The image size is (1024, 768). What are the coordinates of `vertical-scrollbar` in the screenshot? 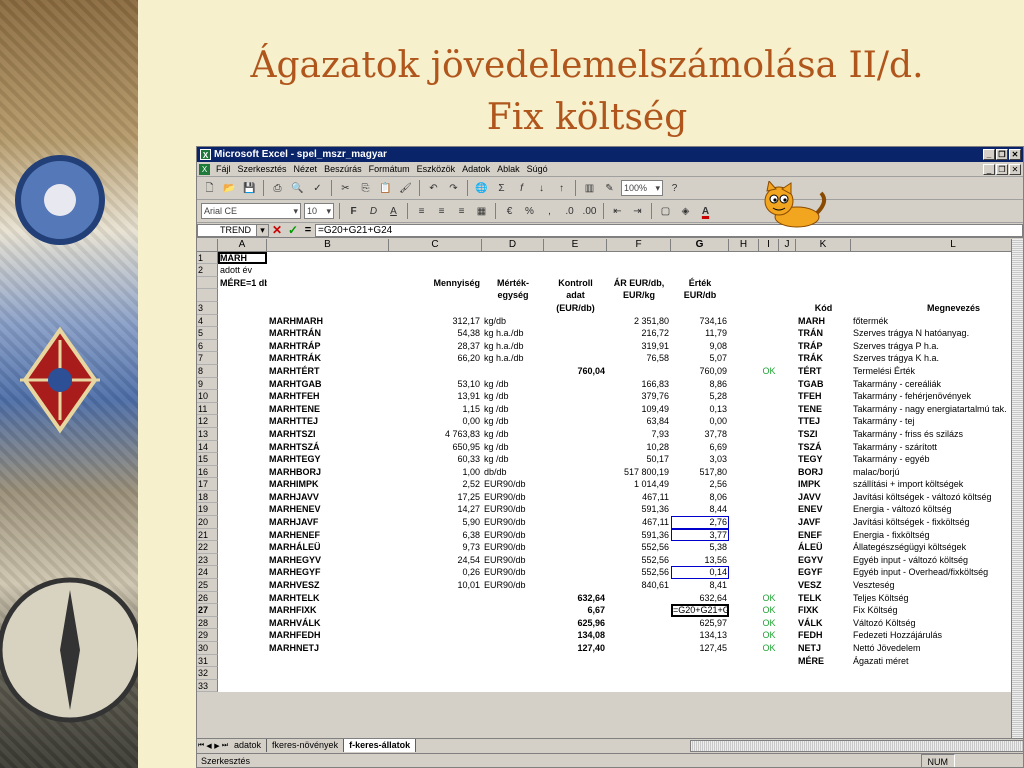 It's located at (1017, 488).